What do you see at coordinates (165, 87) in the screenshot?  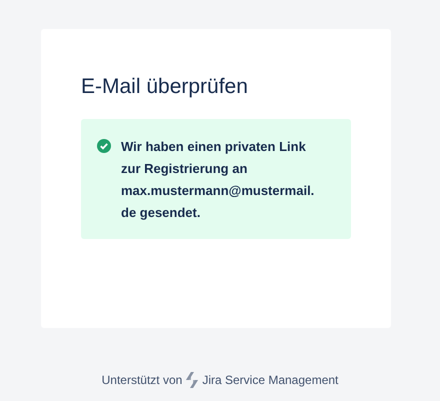 I see `page-title: E-Mail überprüfen` at bounding box center [165, 87].